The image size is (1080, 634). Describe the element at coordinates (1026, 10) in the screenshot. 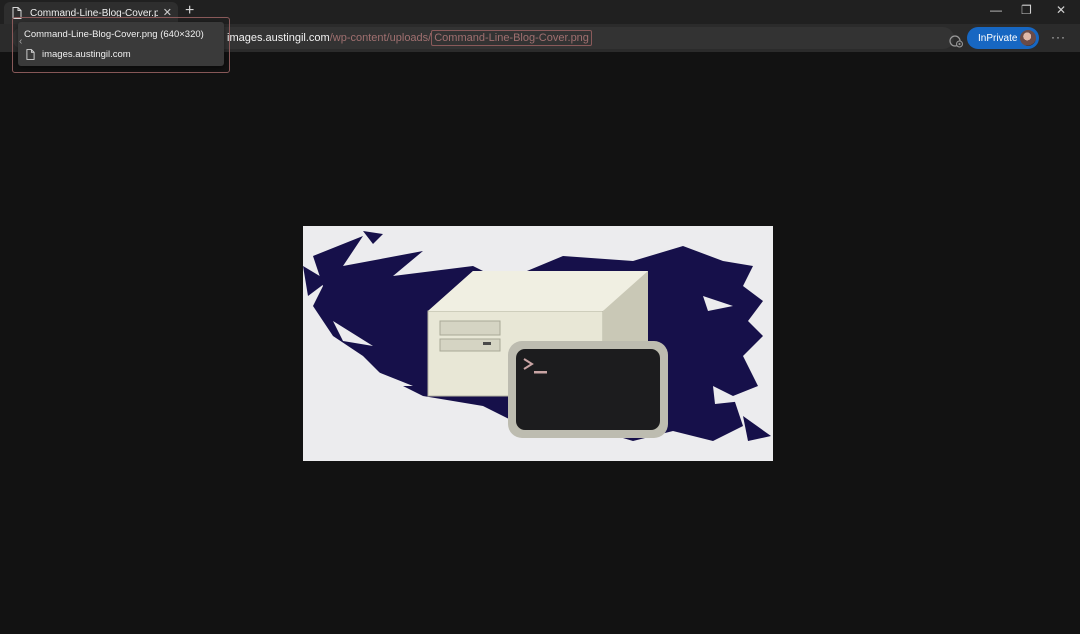

I see `restore-button: ❐` at that location.